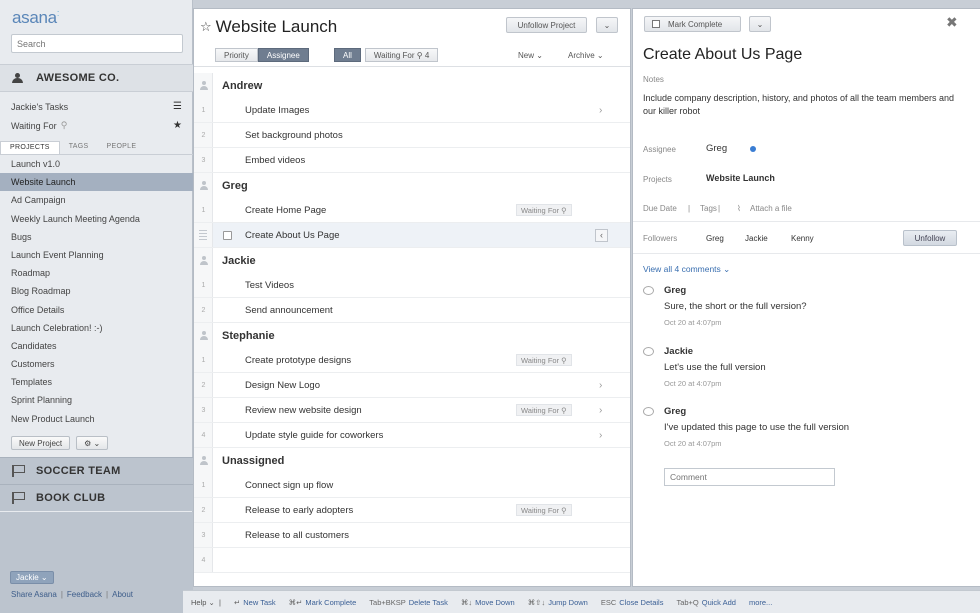  I want to click on tab-people: PEOPLE, so click(122, 147).